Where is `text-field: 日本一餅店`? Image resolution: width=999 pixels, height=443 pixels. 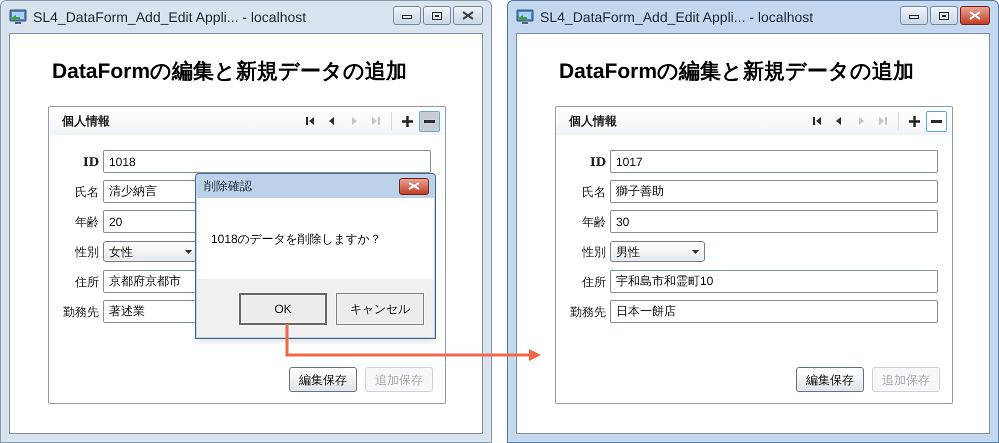
text-field: 日本一餅店 is located at coordinates (774, 311).